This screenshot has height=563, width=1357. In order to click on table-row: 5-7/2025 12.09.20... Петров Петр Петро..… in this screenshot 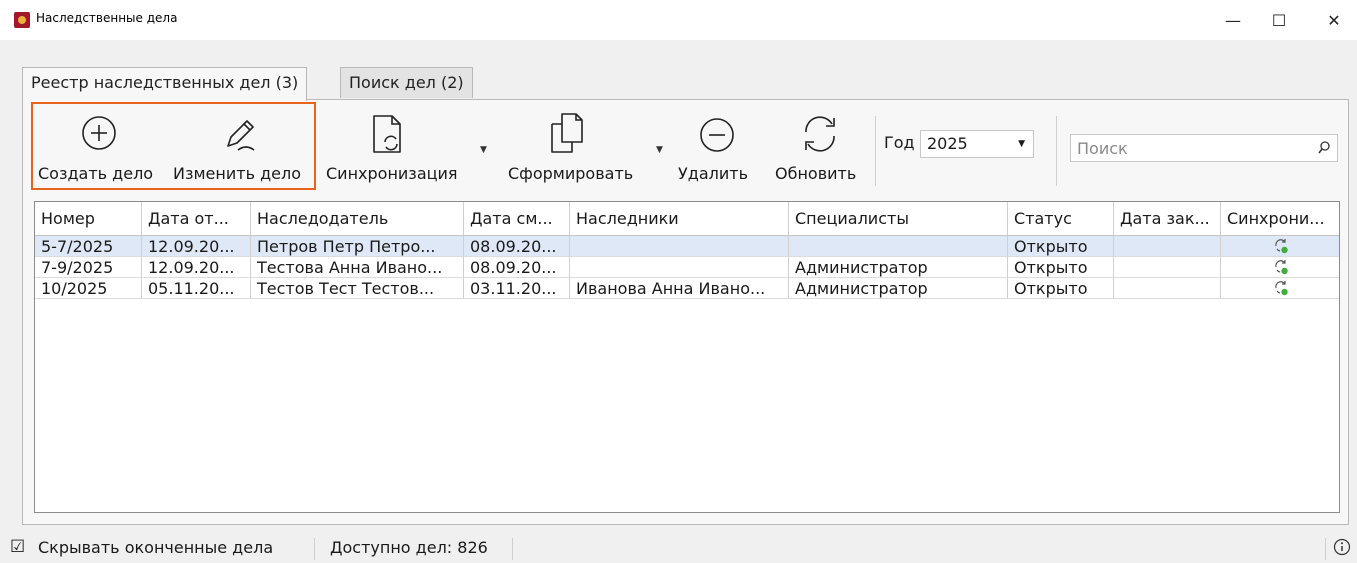, I will do `click(687, 246)`.